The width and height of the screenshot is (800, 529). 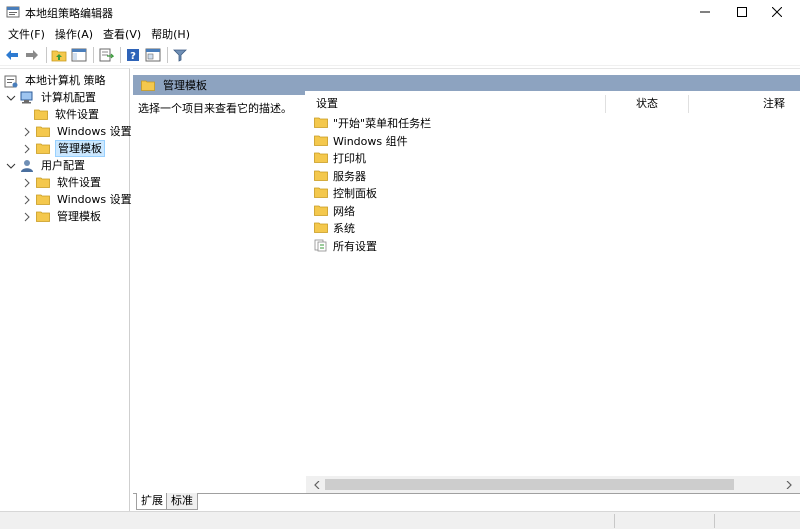 What do you see at coordinates (372, 122) in the screenshot?
I see `list-item: "开始"菜单和任务栏` at bounding box center [372, 122].